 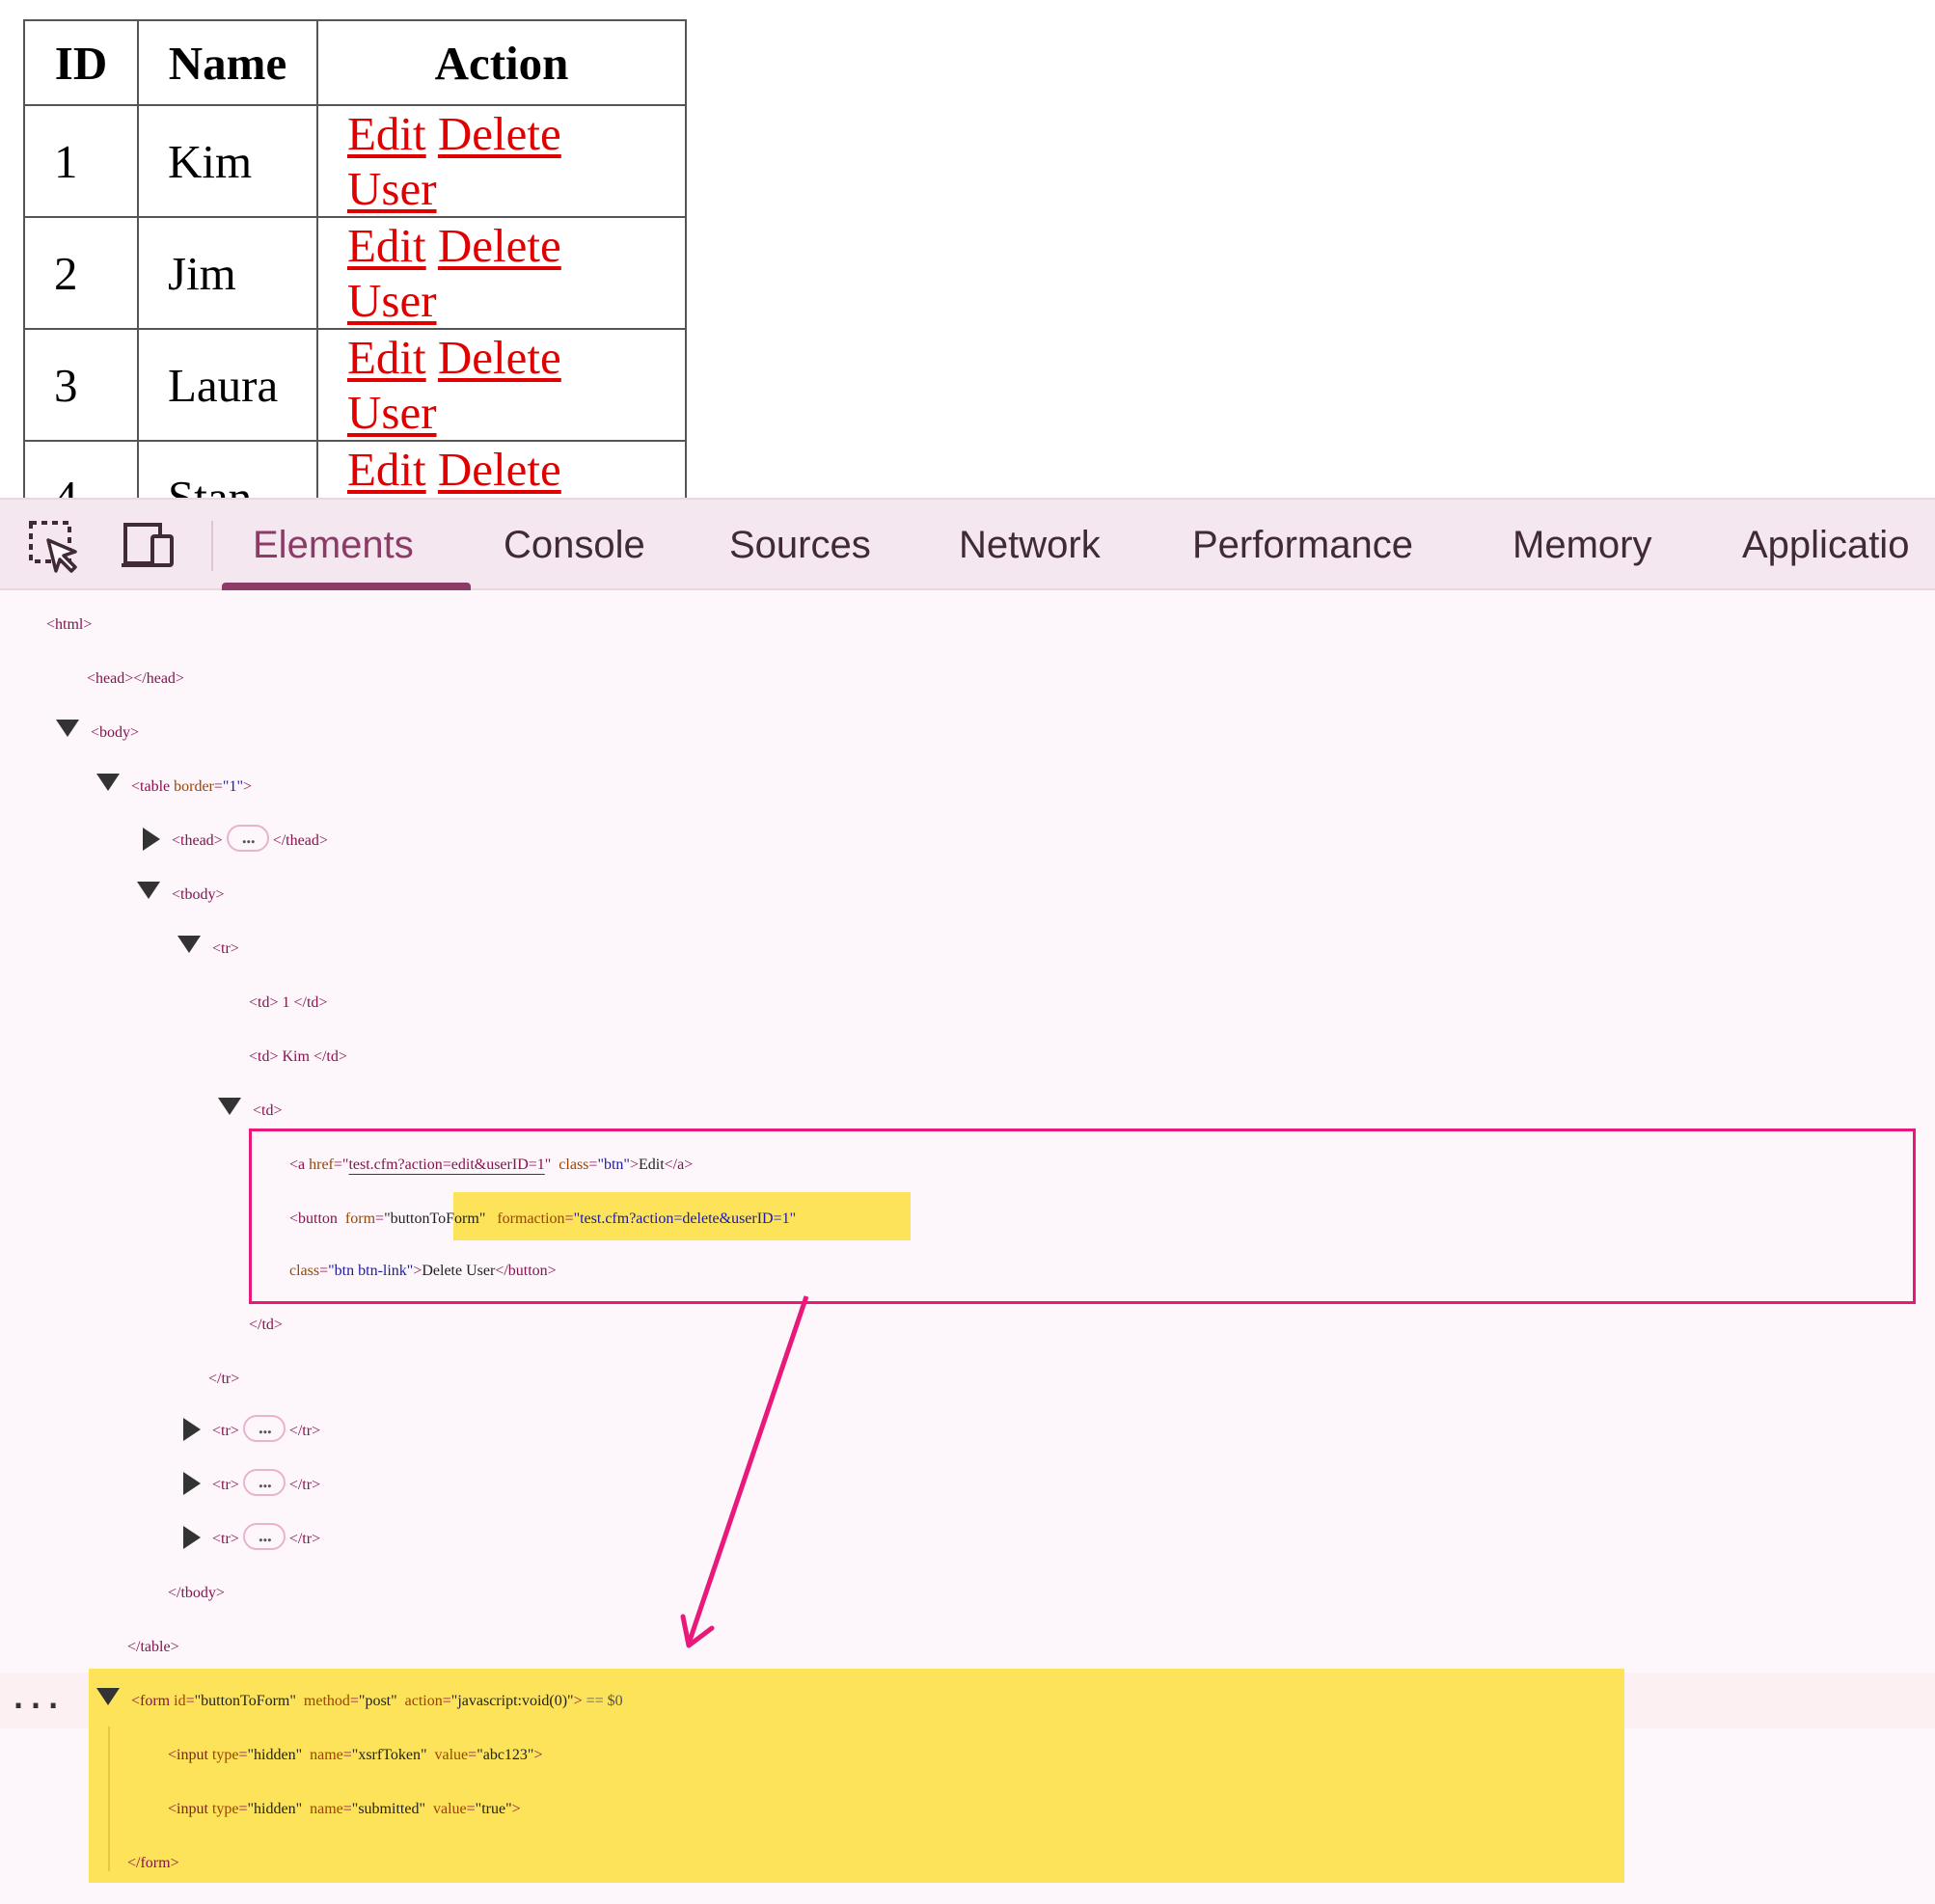 I want to click on node-html: <html>, so click(x=69, y=625).